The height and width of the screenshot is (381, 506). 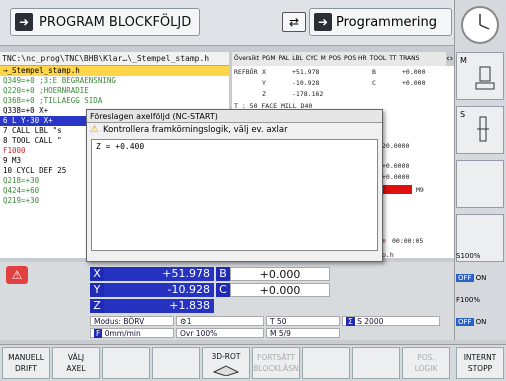 What do you see at coordinates (450, 59) in the screenshot?
I see `tab-scroll-icon: ‹›` at bounding box center [450, 59].